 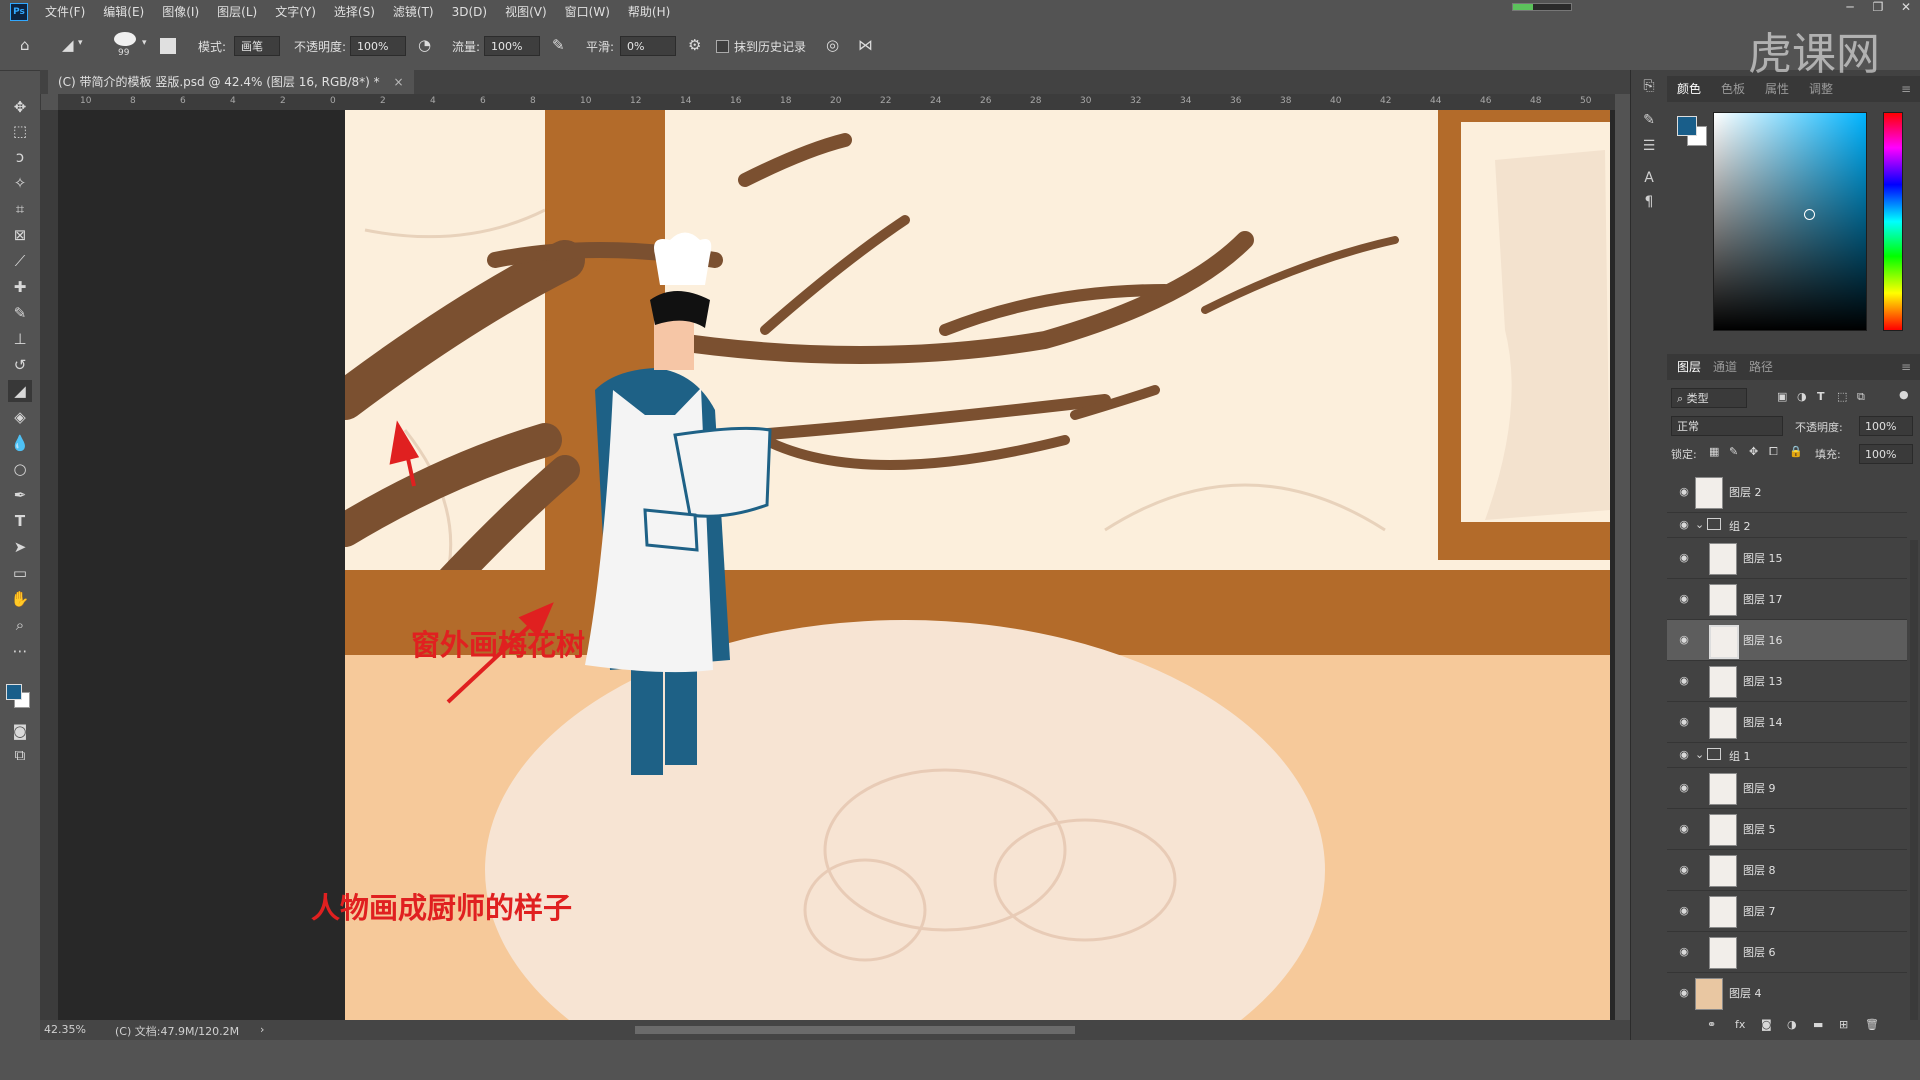 I want to click on blur-tool-icon: 💧, so click(x=20, y=443).